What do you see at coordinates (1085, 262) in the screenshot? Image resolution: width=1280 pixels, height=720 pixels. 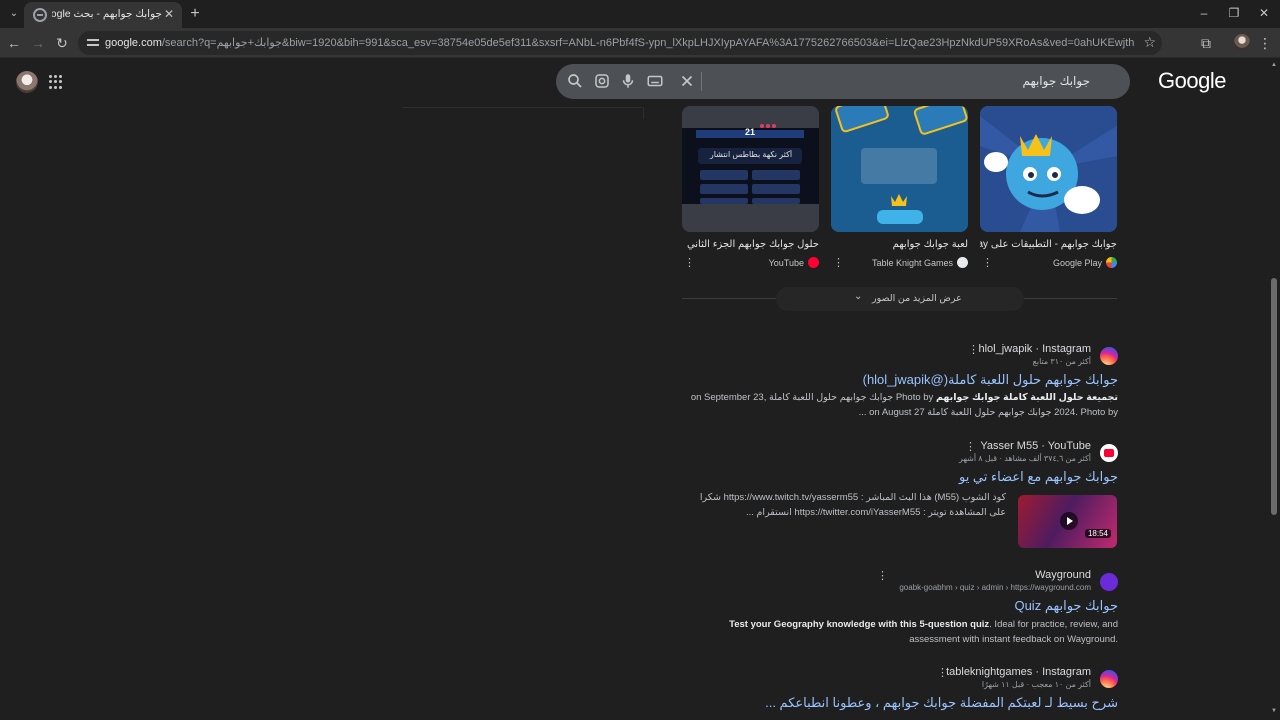 I see `image-source: Google Play` at bounding box center [1085, 262].